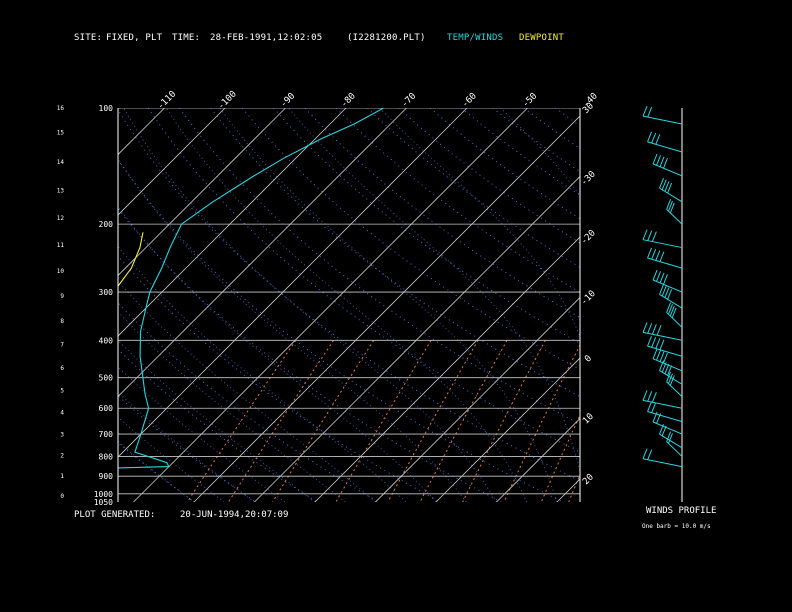  What do you see at coordinates (61, 218) in the screenshot?
I see `altitude-tick-label: 12` at bounding box center [61, 218].